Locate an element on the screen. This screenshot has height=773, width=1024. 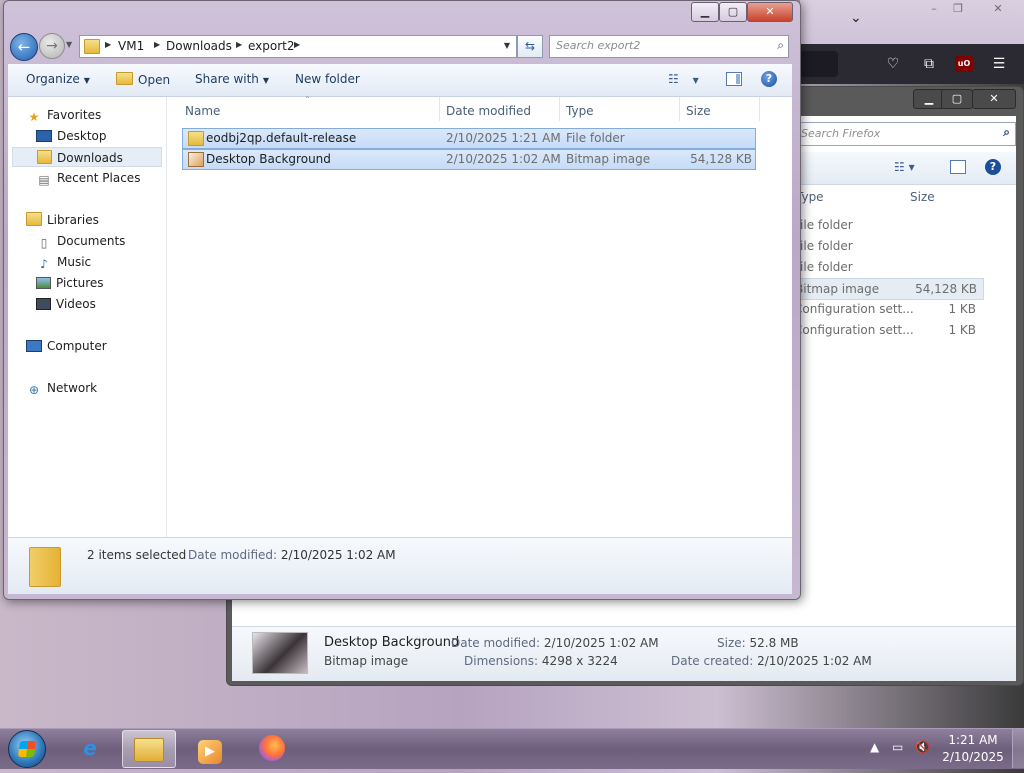
breadcrumb-downloads: Downloads is located at coordinates (199, 46).